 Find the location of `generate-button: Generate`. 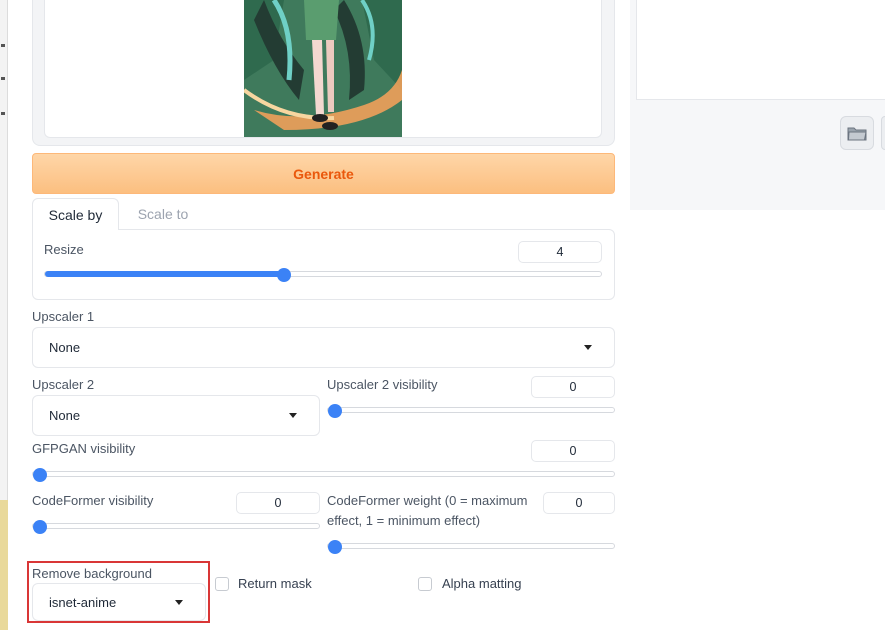

generate-button: Generate is located at coordinates (323, 173).